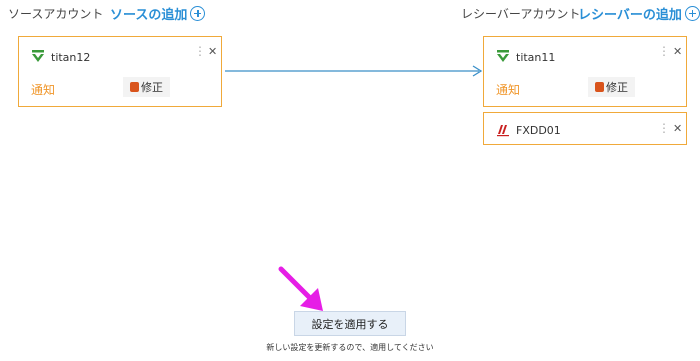  Describe the element at coordinates (71, 57) in the screenshot. I see `account-name: titan12` at that location.